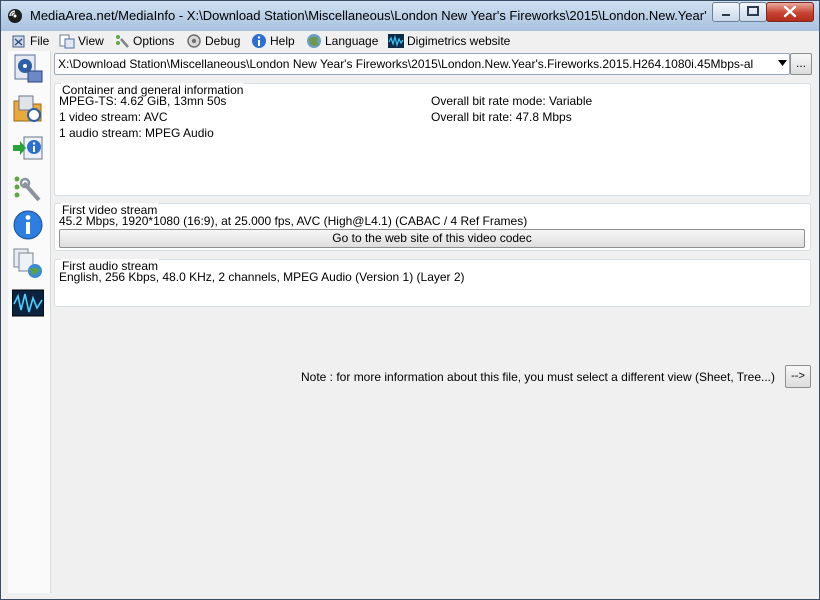 The height and width of the screenshot is (600, 820). What do you see at coordinates (29, 322) in the screenshot?
I see `toolbar-sidebar` at bounding box center [29, 322].